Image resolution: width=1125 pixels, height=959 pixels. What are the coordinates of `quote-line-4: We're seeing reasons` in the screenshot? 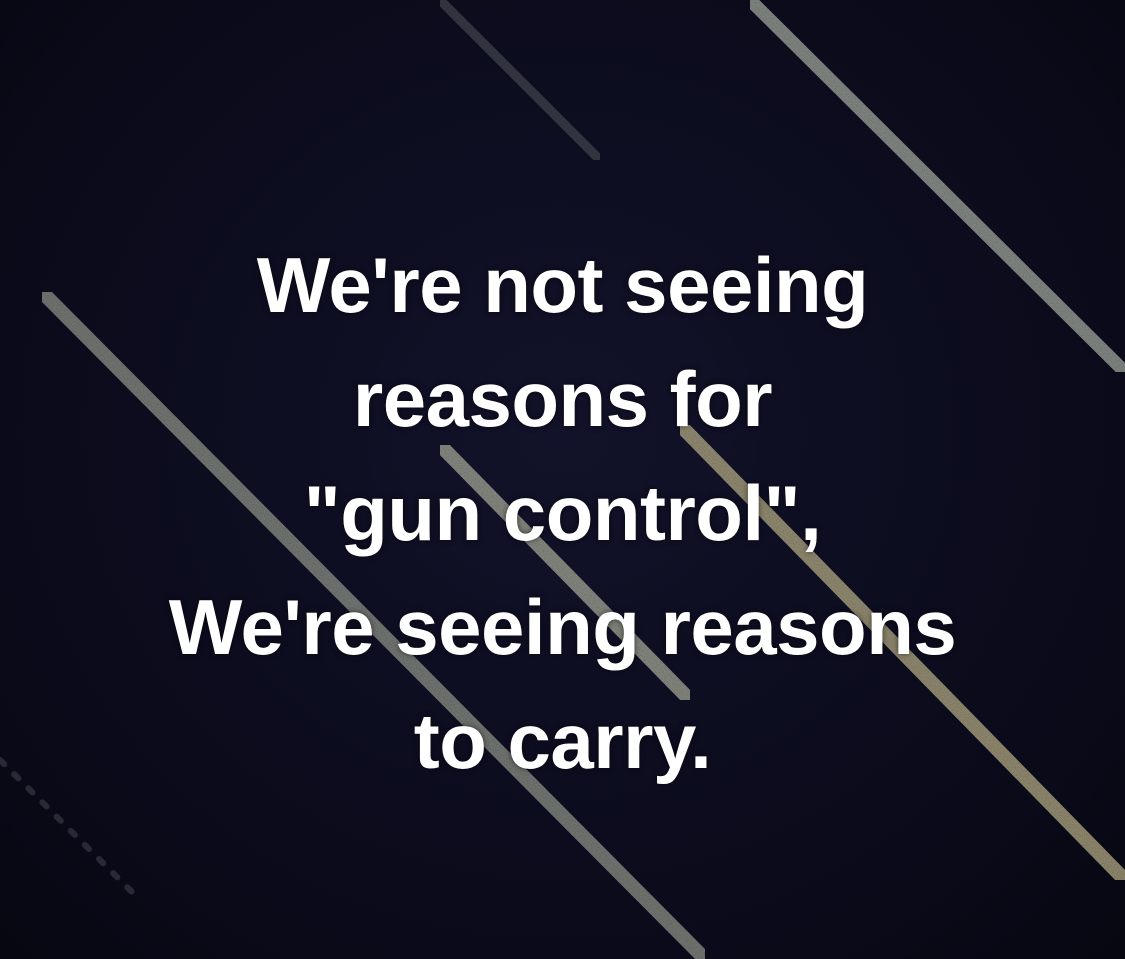 It's located at (562, 627).